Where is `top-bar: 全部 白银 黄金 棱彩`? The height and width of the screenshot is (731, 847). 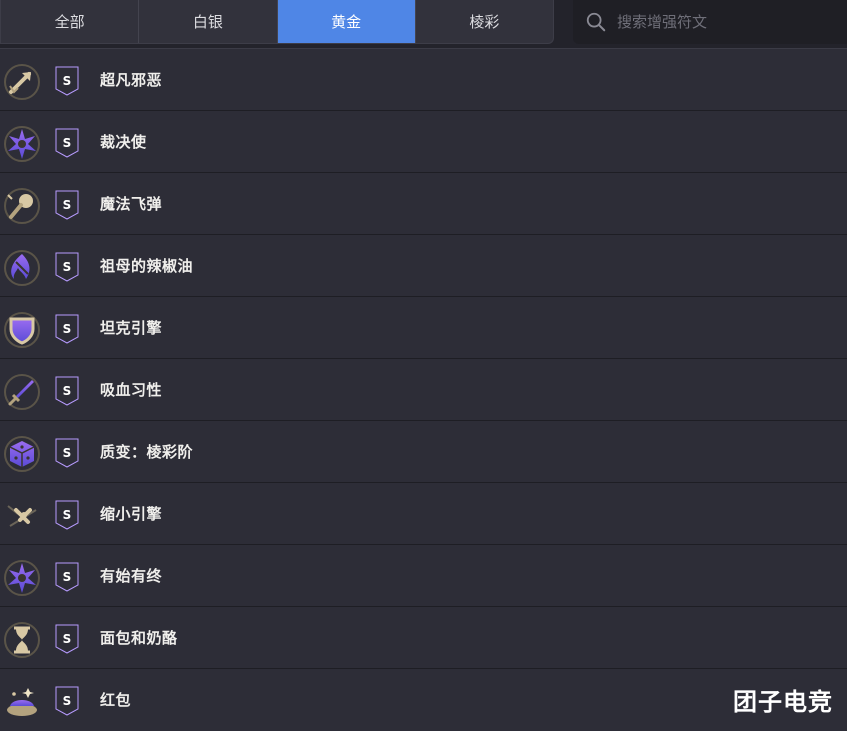 top-bar: 全部 白银 黄金 棱彩 is located at coordinates (423, 24).